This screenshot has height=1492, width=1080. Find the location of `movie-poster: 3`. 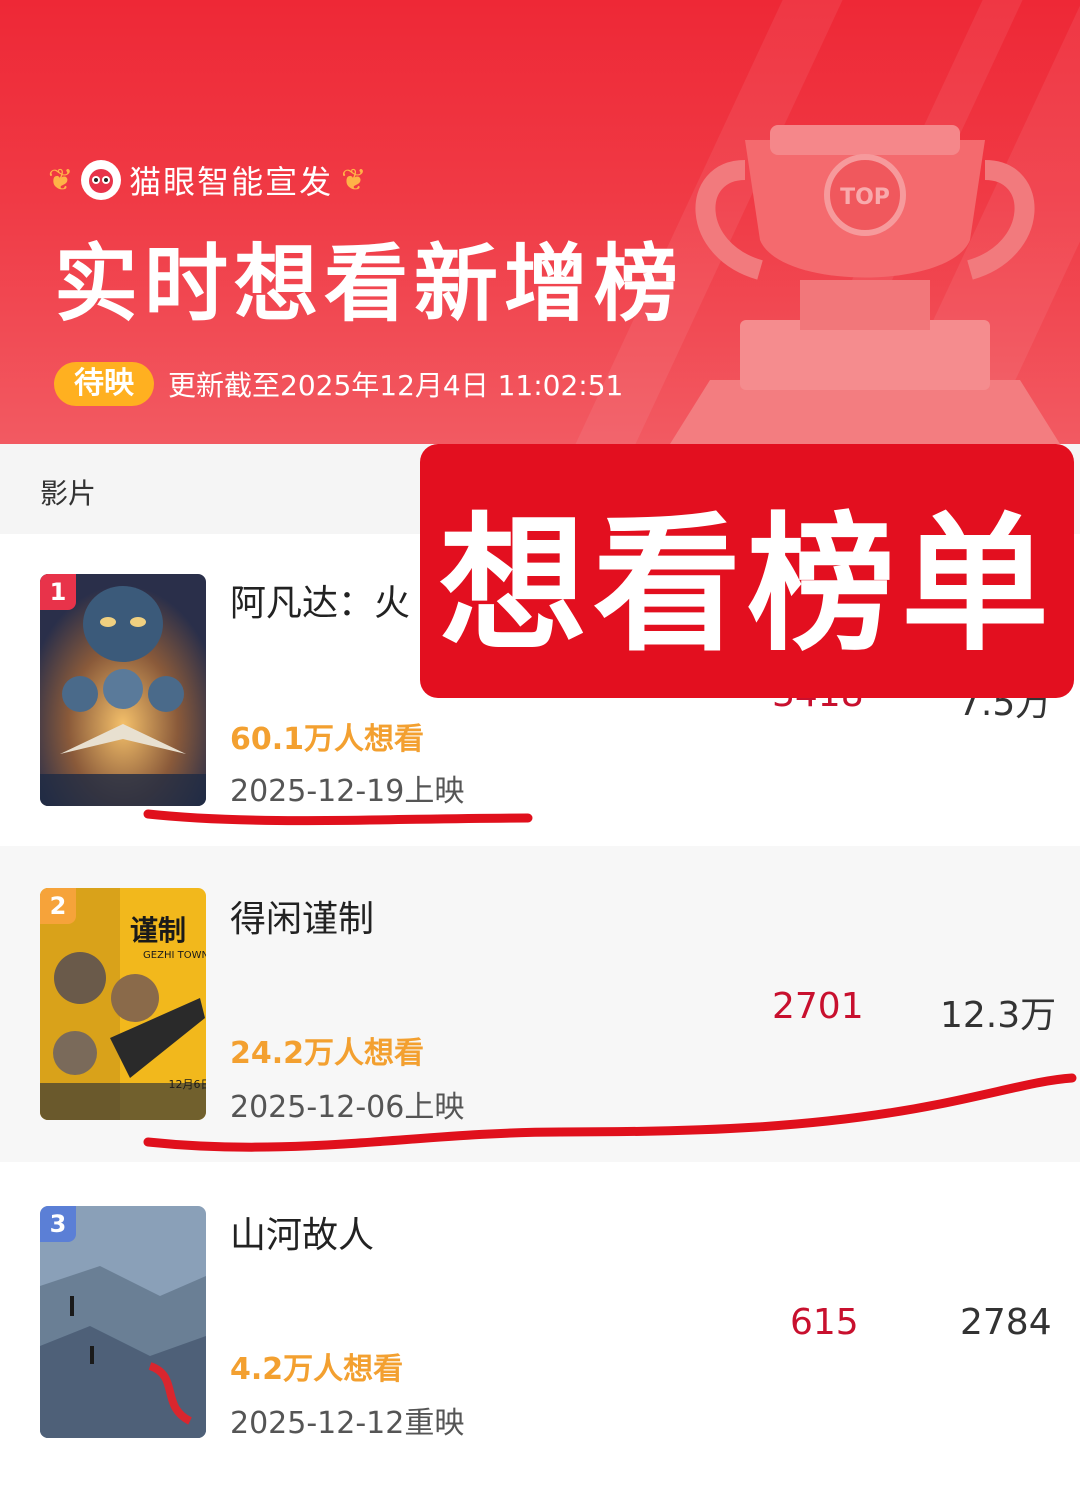

movie-poster: 3 is located at coordinates (123, 1322).